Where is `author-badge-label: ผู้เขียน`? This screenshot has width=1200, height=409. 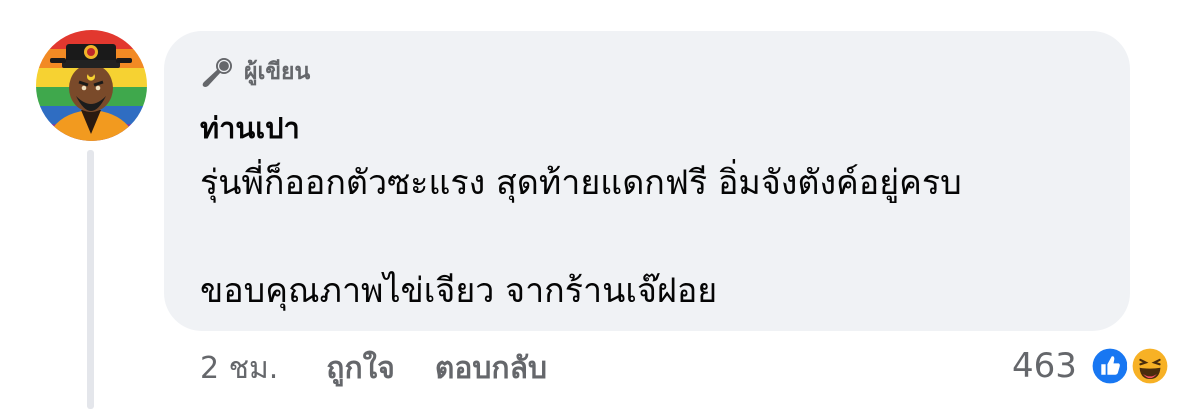 author-badge-label: ผู้เขียน is located at coordinates (277, 72).